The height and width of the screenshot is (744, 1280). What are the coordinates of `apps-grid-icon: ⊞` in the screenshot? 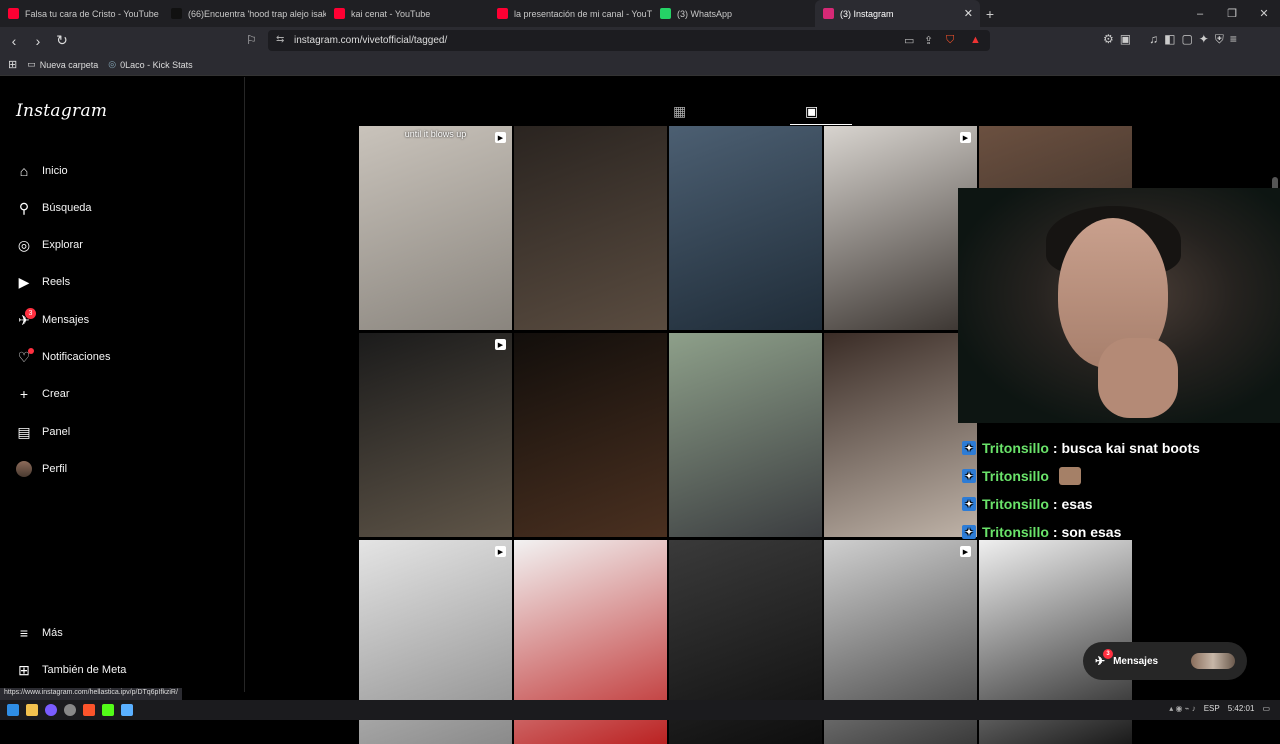 It's located at (12, 64).